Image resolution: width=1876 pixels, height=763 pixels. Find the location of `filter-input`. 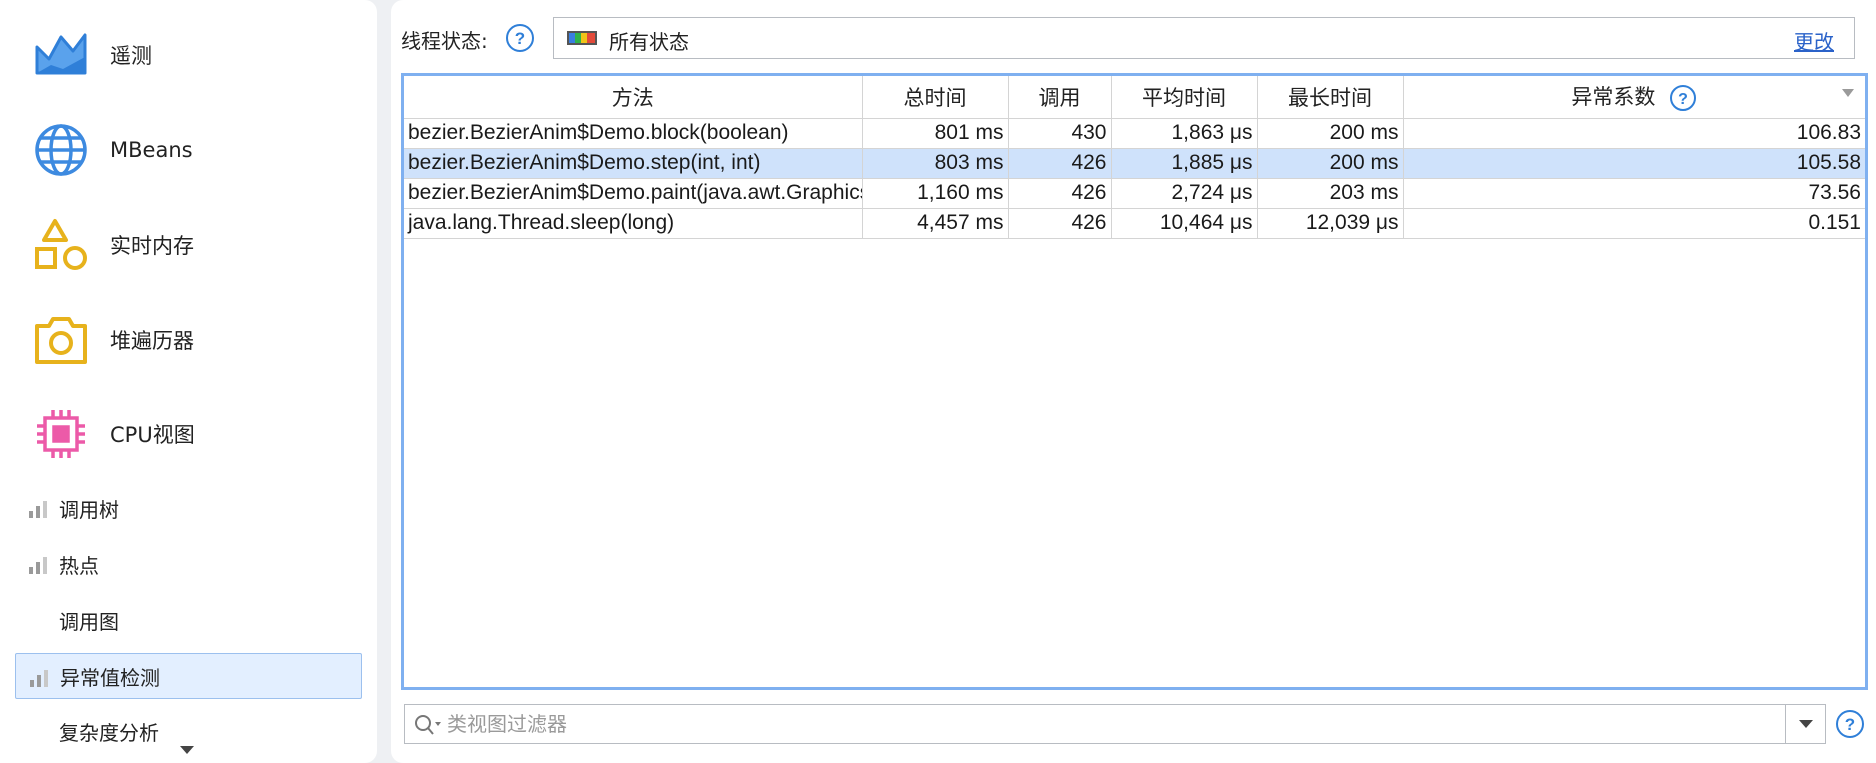

filter-input is located at coordinates (1107, 724).